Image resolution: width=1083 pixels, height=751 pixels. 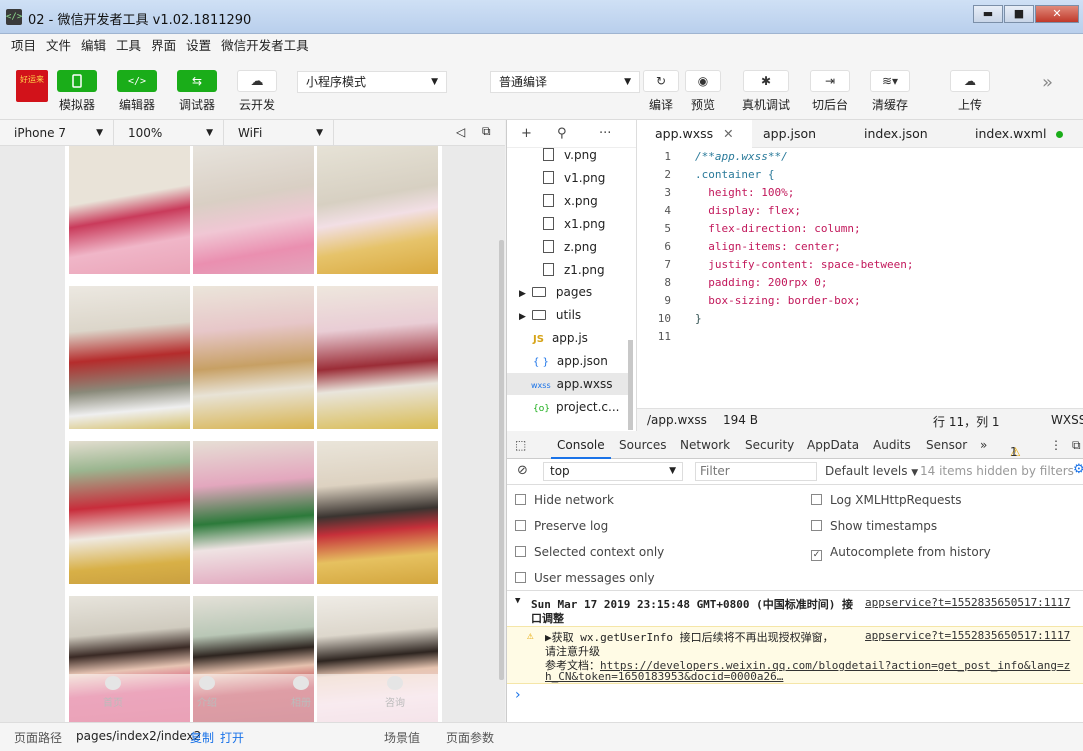 What do you see at coordinates (1047, 82) in the screenshot?
I see `more-toolbar-button: »` at bounding box center [1047, 82].